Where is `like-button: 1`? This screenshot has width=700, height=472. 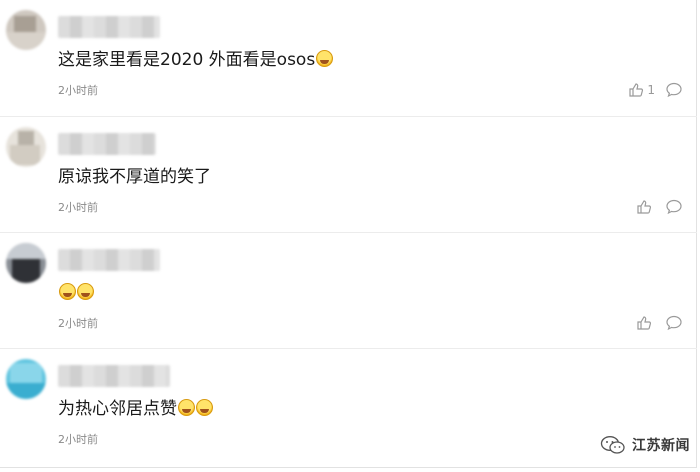 like-button: 1 is located at coordinates (641, 90).